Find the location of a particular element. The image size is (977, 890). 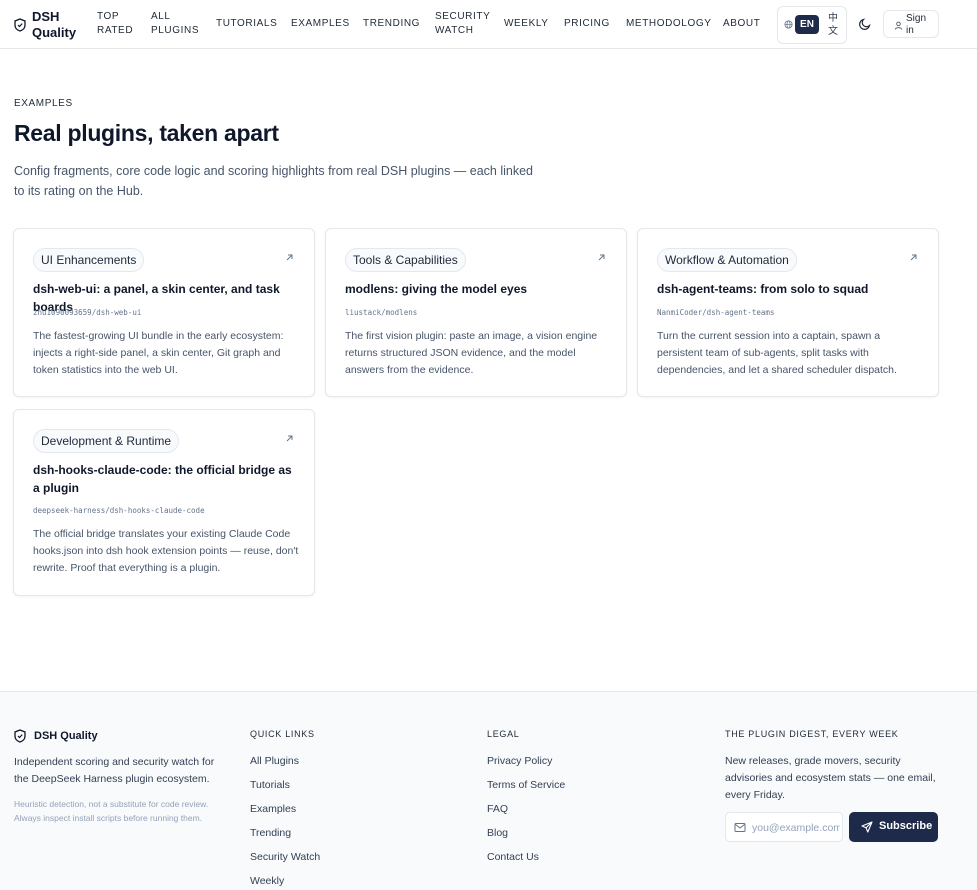

nav-weekly: Weekly is located at coordinates (526, 24).